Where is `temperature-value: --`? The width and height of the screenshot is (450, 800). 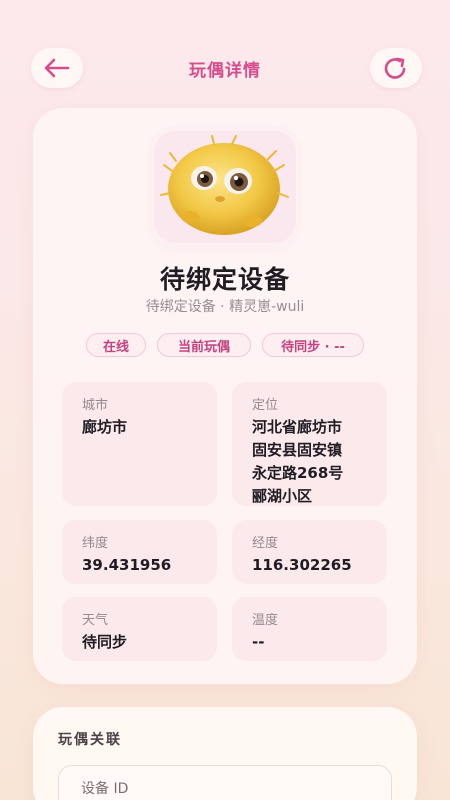 temperature-value: -- is located at coordinates (258, 642).